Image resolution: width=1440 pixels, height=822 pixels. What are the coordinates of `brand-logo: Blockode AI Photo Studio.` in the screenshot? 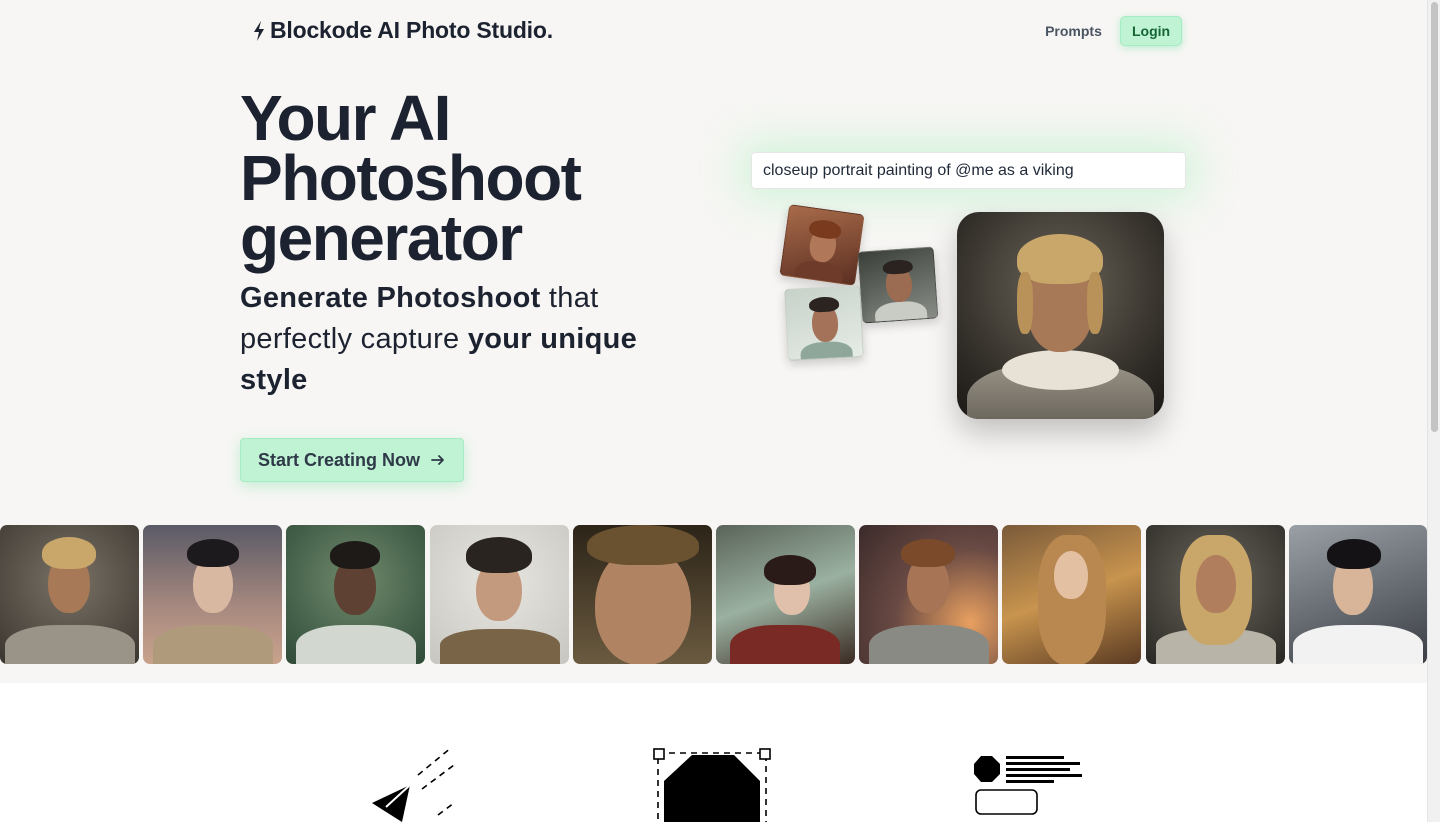 It's located at (402, 30).